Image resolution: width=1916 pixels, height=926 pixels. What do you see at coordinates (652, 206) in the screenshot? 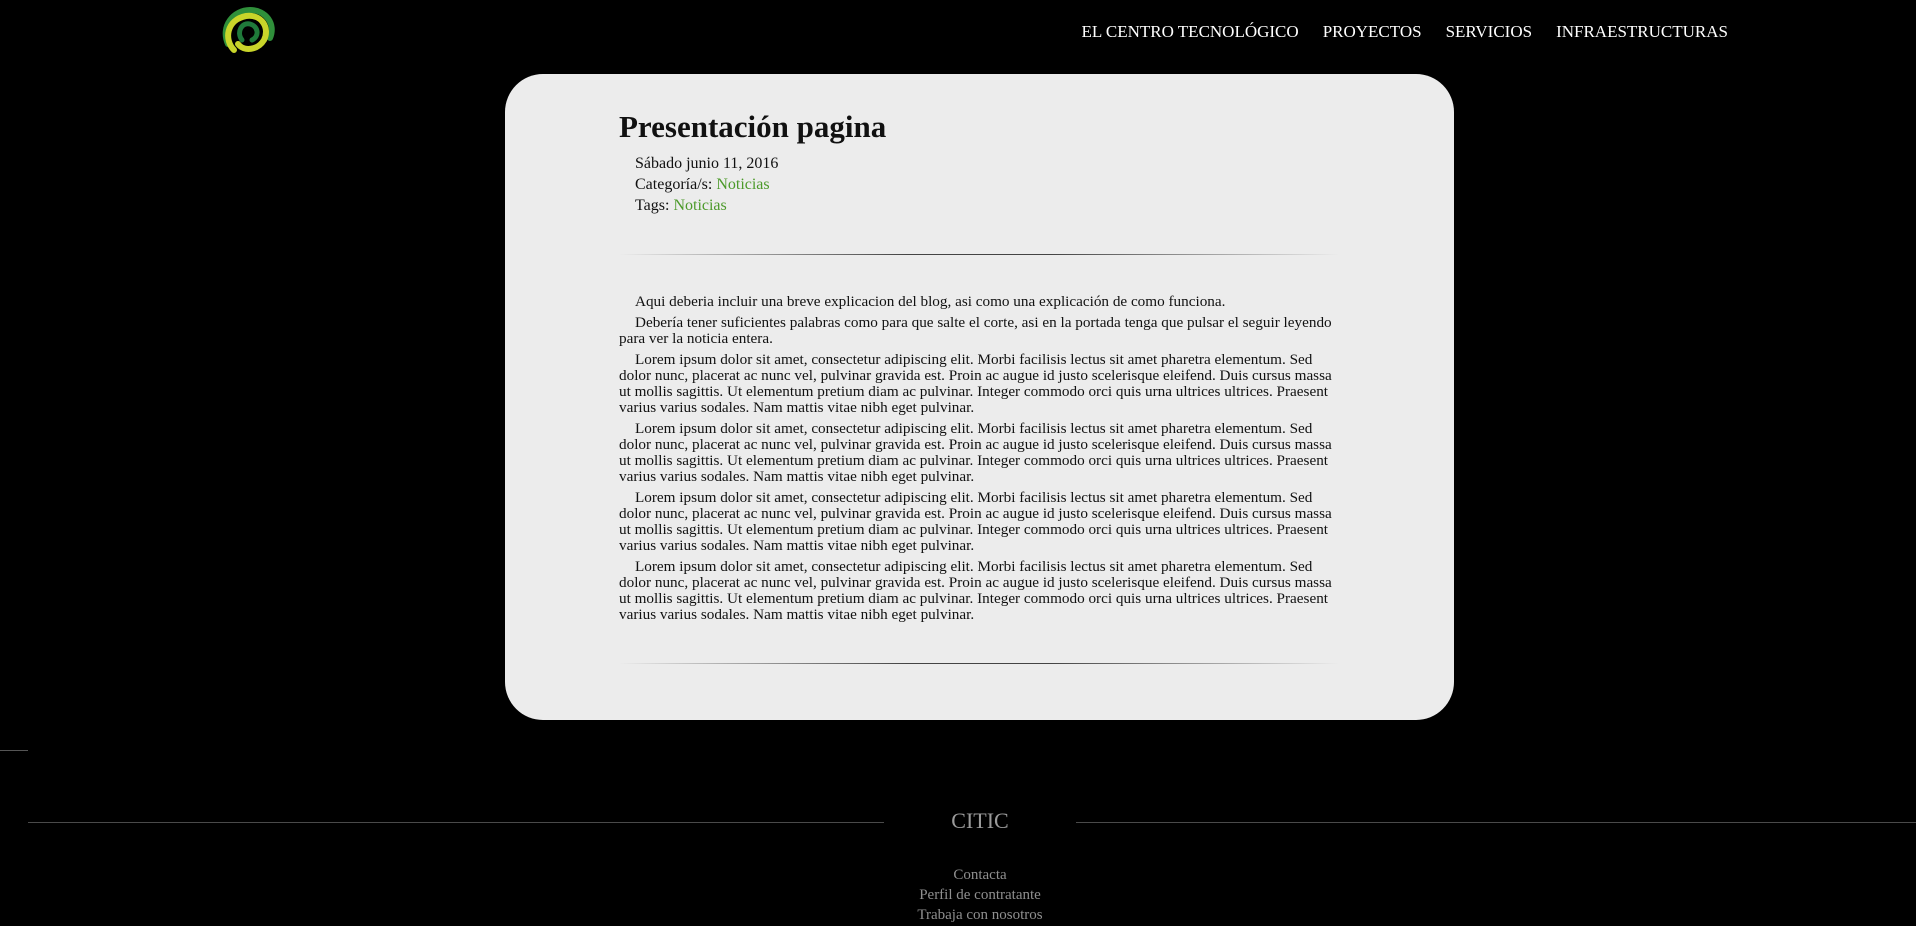
I see `tags-label: Tags:` at bounding box center [652, 206].